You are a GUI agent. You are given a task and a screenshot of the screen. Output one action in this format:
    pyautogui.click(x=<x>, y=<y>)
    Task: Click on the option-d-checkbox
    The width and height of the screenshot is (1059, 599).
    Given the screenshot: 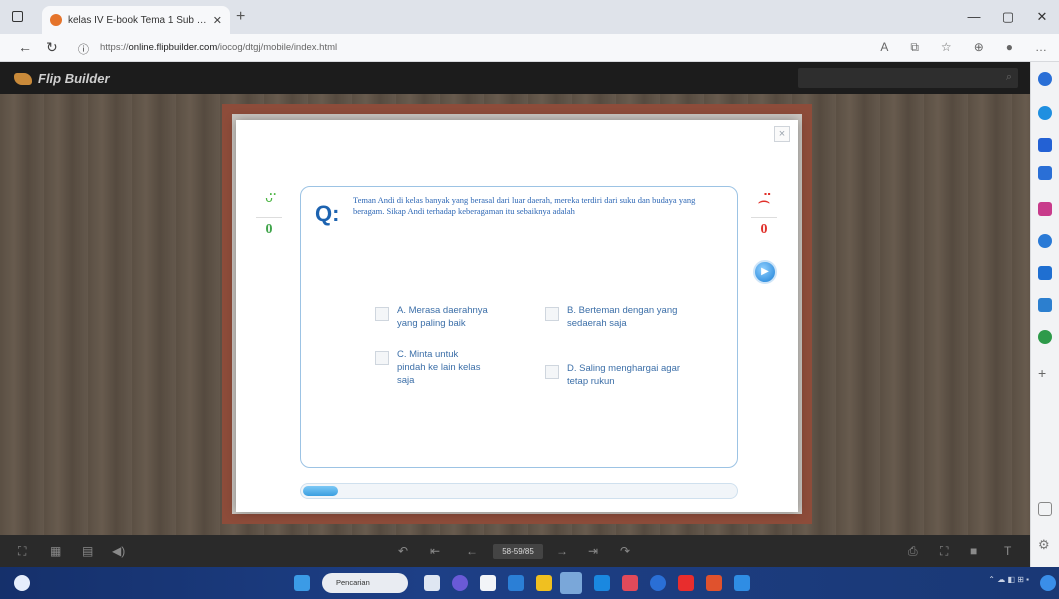 What is the action you would take?
    pyautogui.click(x=552, y=372)
    